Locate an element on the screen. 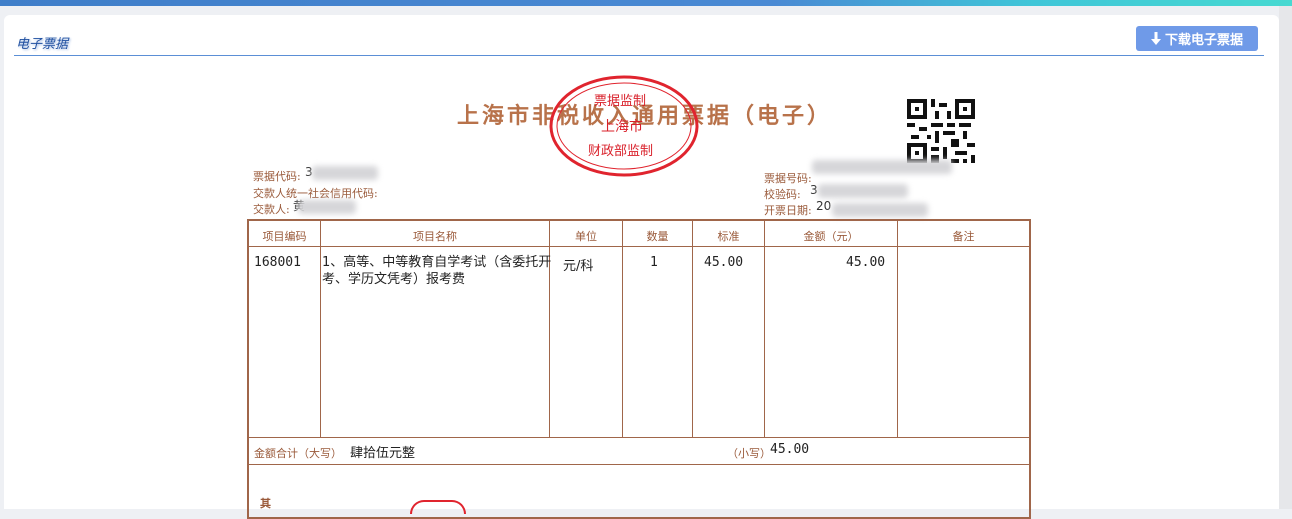  invoice-number-label: 票据号码: is located at coordinates (788, 178).